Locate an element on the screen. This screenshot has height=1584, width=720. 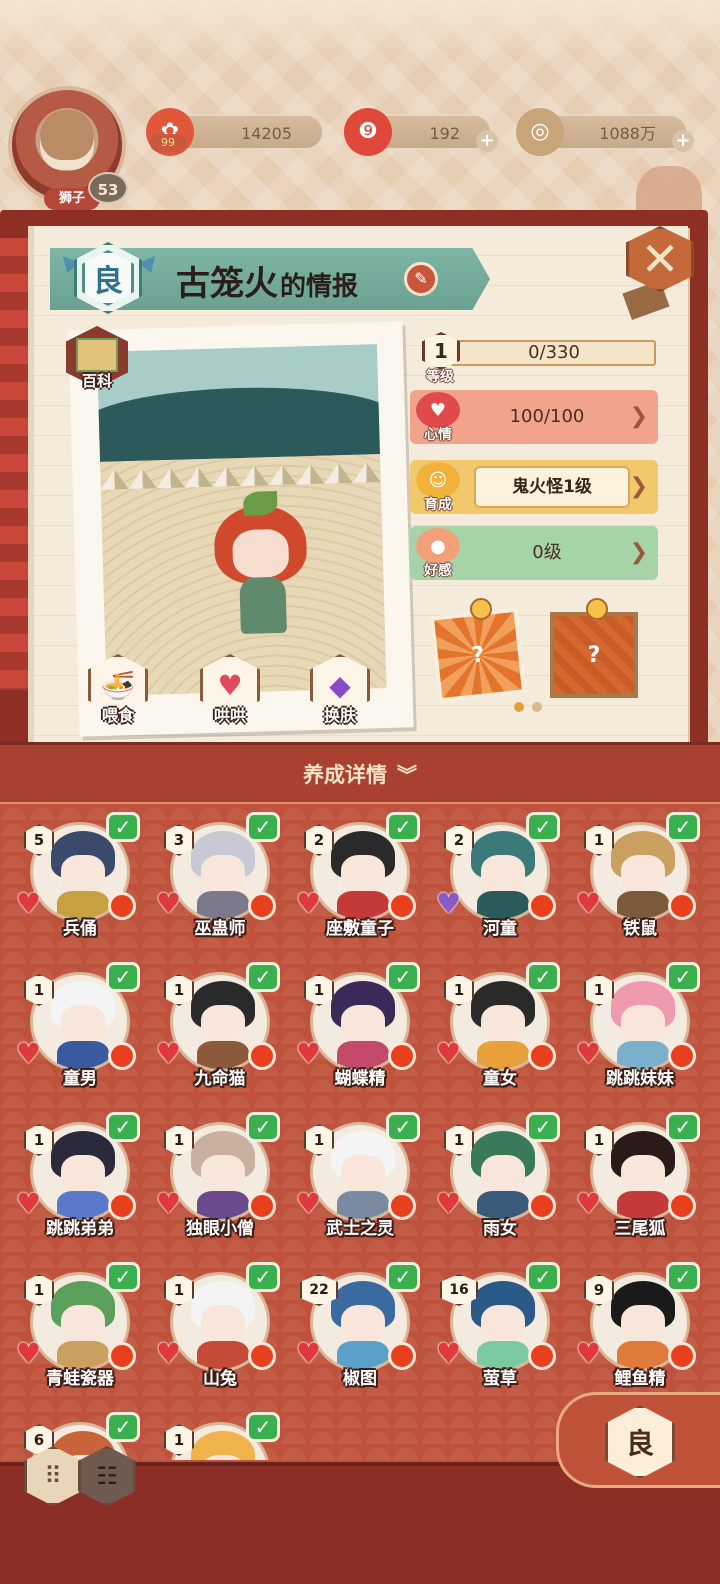
feed-button: 🍜 喂食 is located at coordinates (118, 692).